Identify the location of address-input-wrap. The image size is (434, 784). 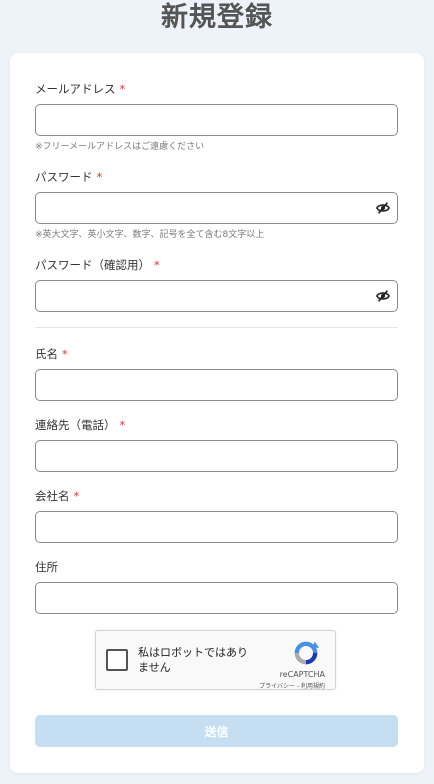
(216, 598).